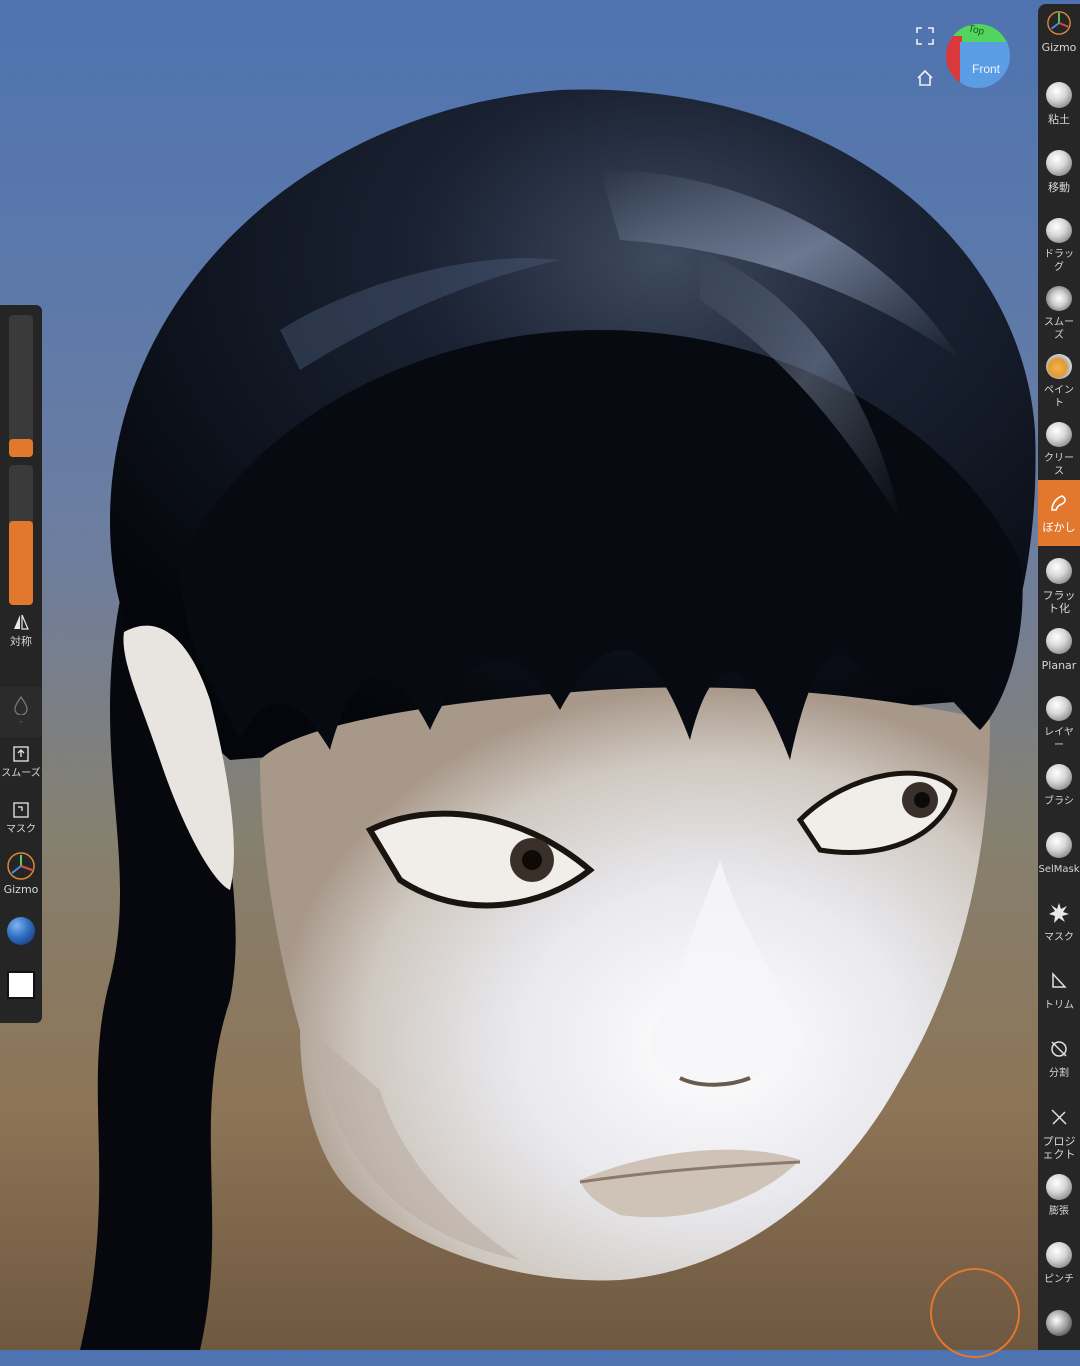 The image size is (1080, 1366). I want to click on tool-smooth: スムーズ, so click(1059, 309).